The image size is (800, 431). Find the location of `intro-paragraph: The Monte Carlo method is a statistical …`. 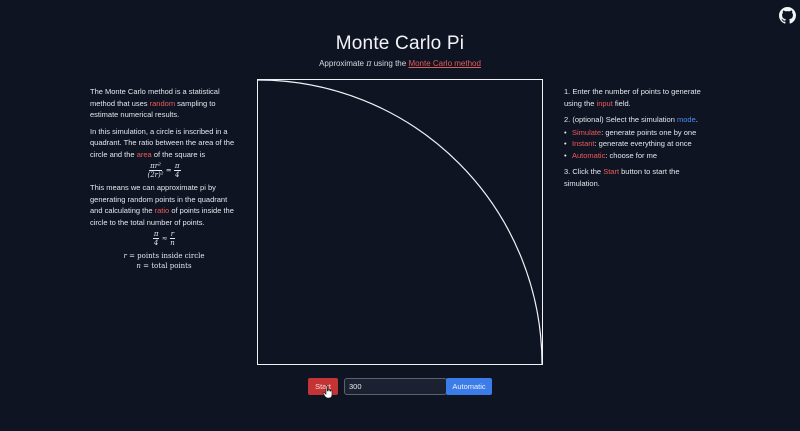

intro-paragraph: The Monte Carlo method is a statistical … is located at coordinates (155, 103).